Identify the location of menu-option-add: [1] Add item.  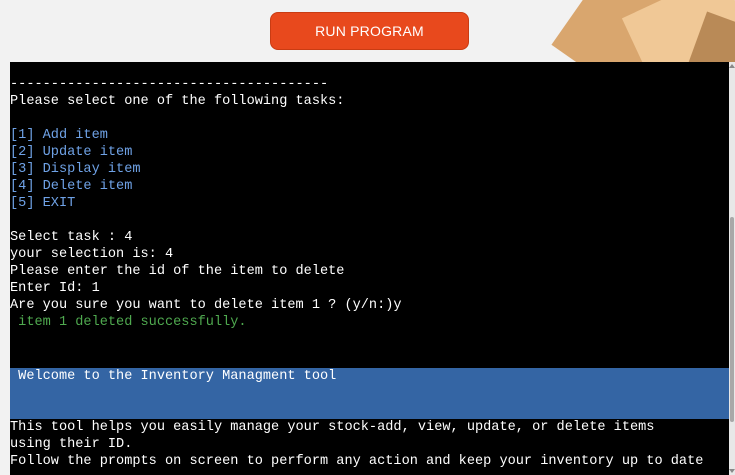
(59, 135).